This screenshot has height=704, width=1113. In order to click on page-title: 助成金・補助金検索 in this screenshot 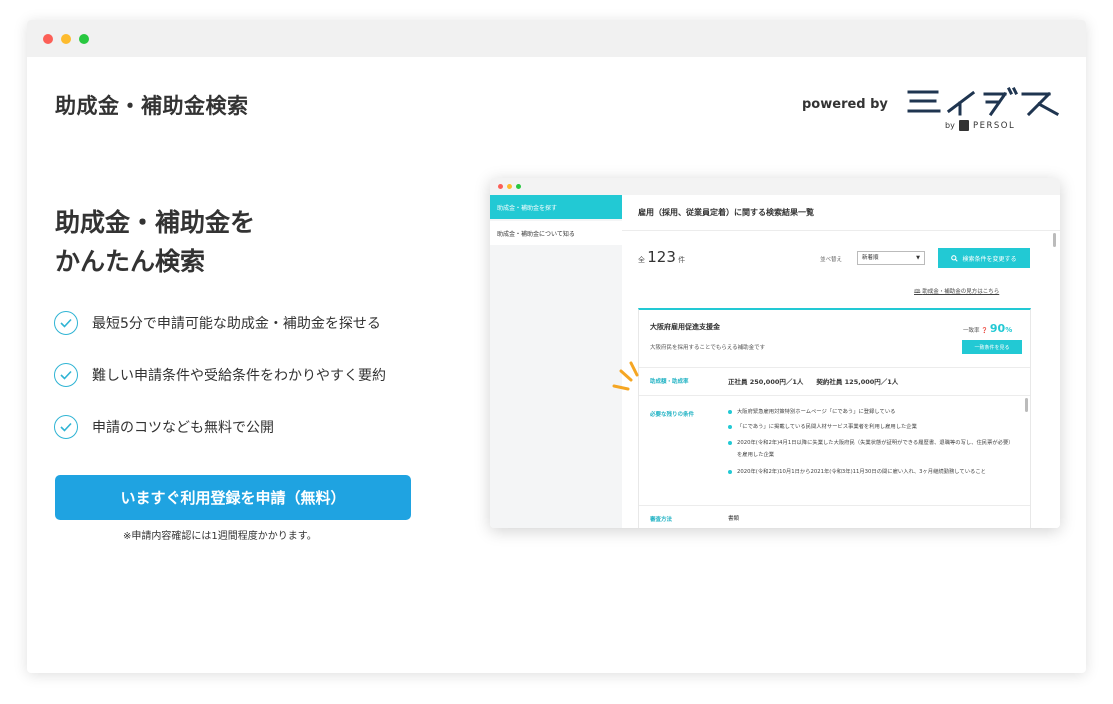, I will do `click(152, 106)`.